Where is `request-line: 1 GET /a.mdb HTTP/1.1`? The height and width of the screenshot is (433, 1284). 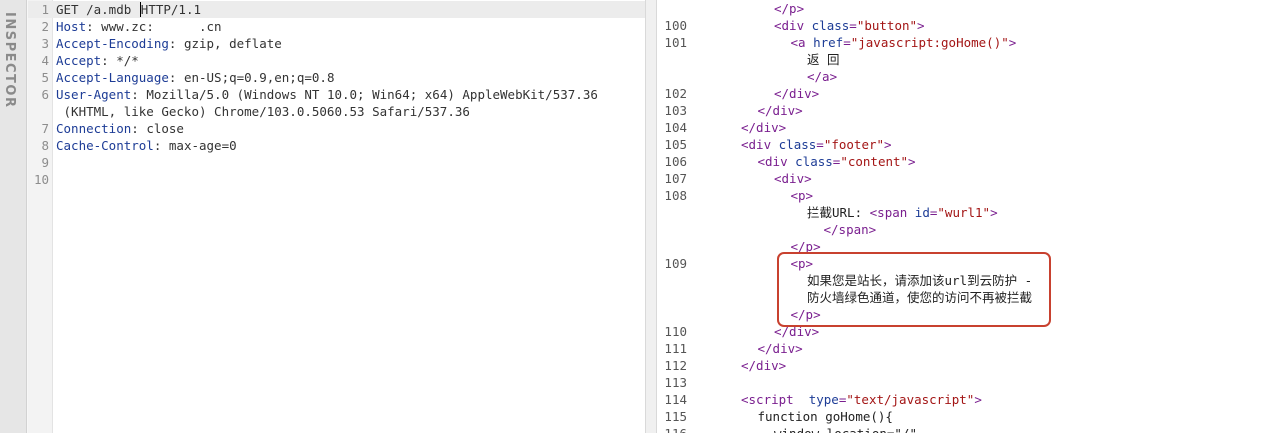
request-line: 1 GET /a.mdb HTTP/1.1 is located at coordinates (336, 9).